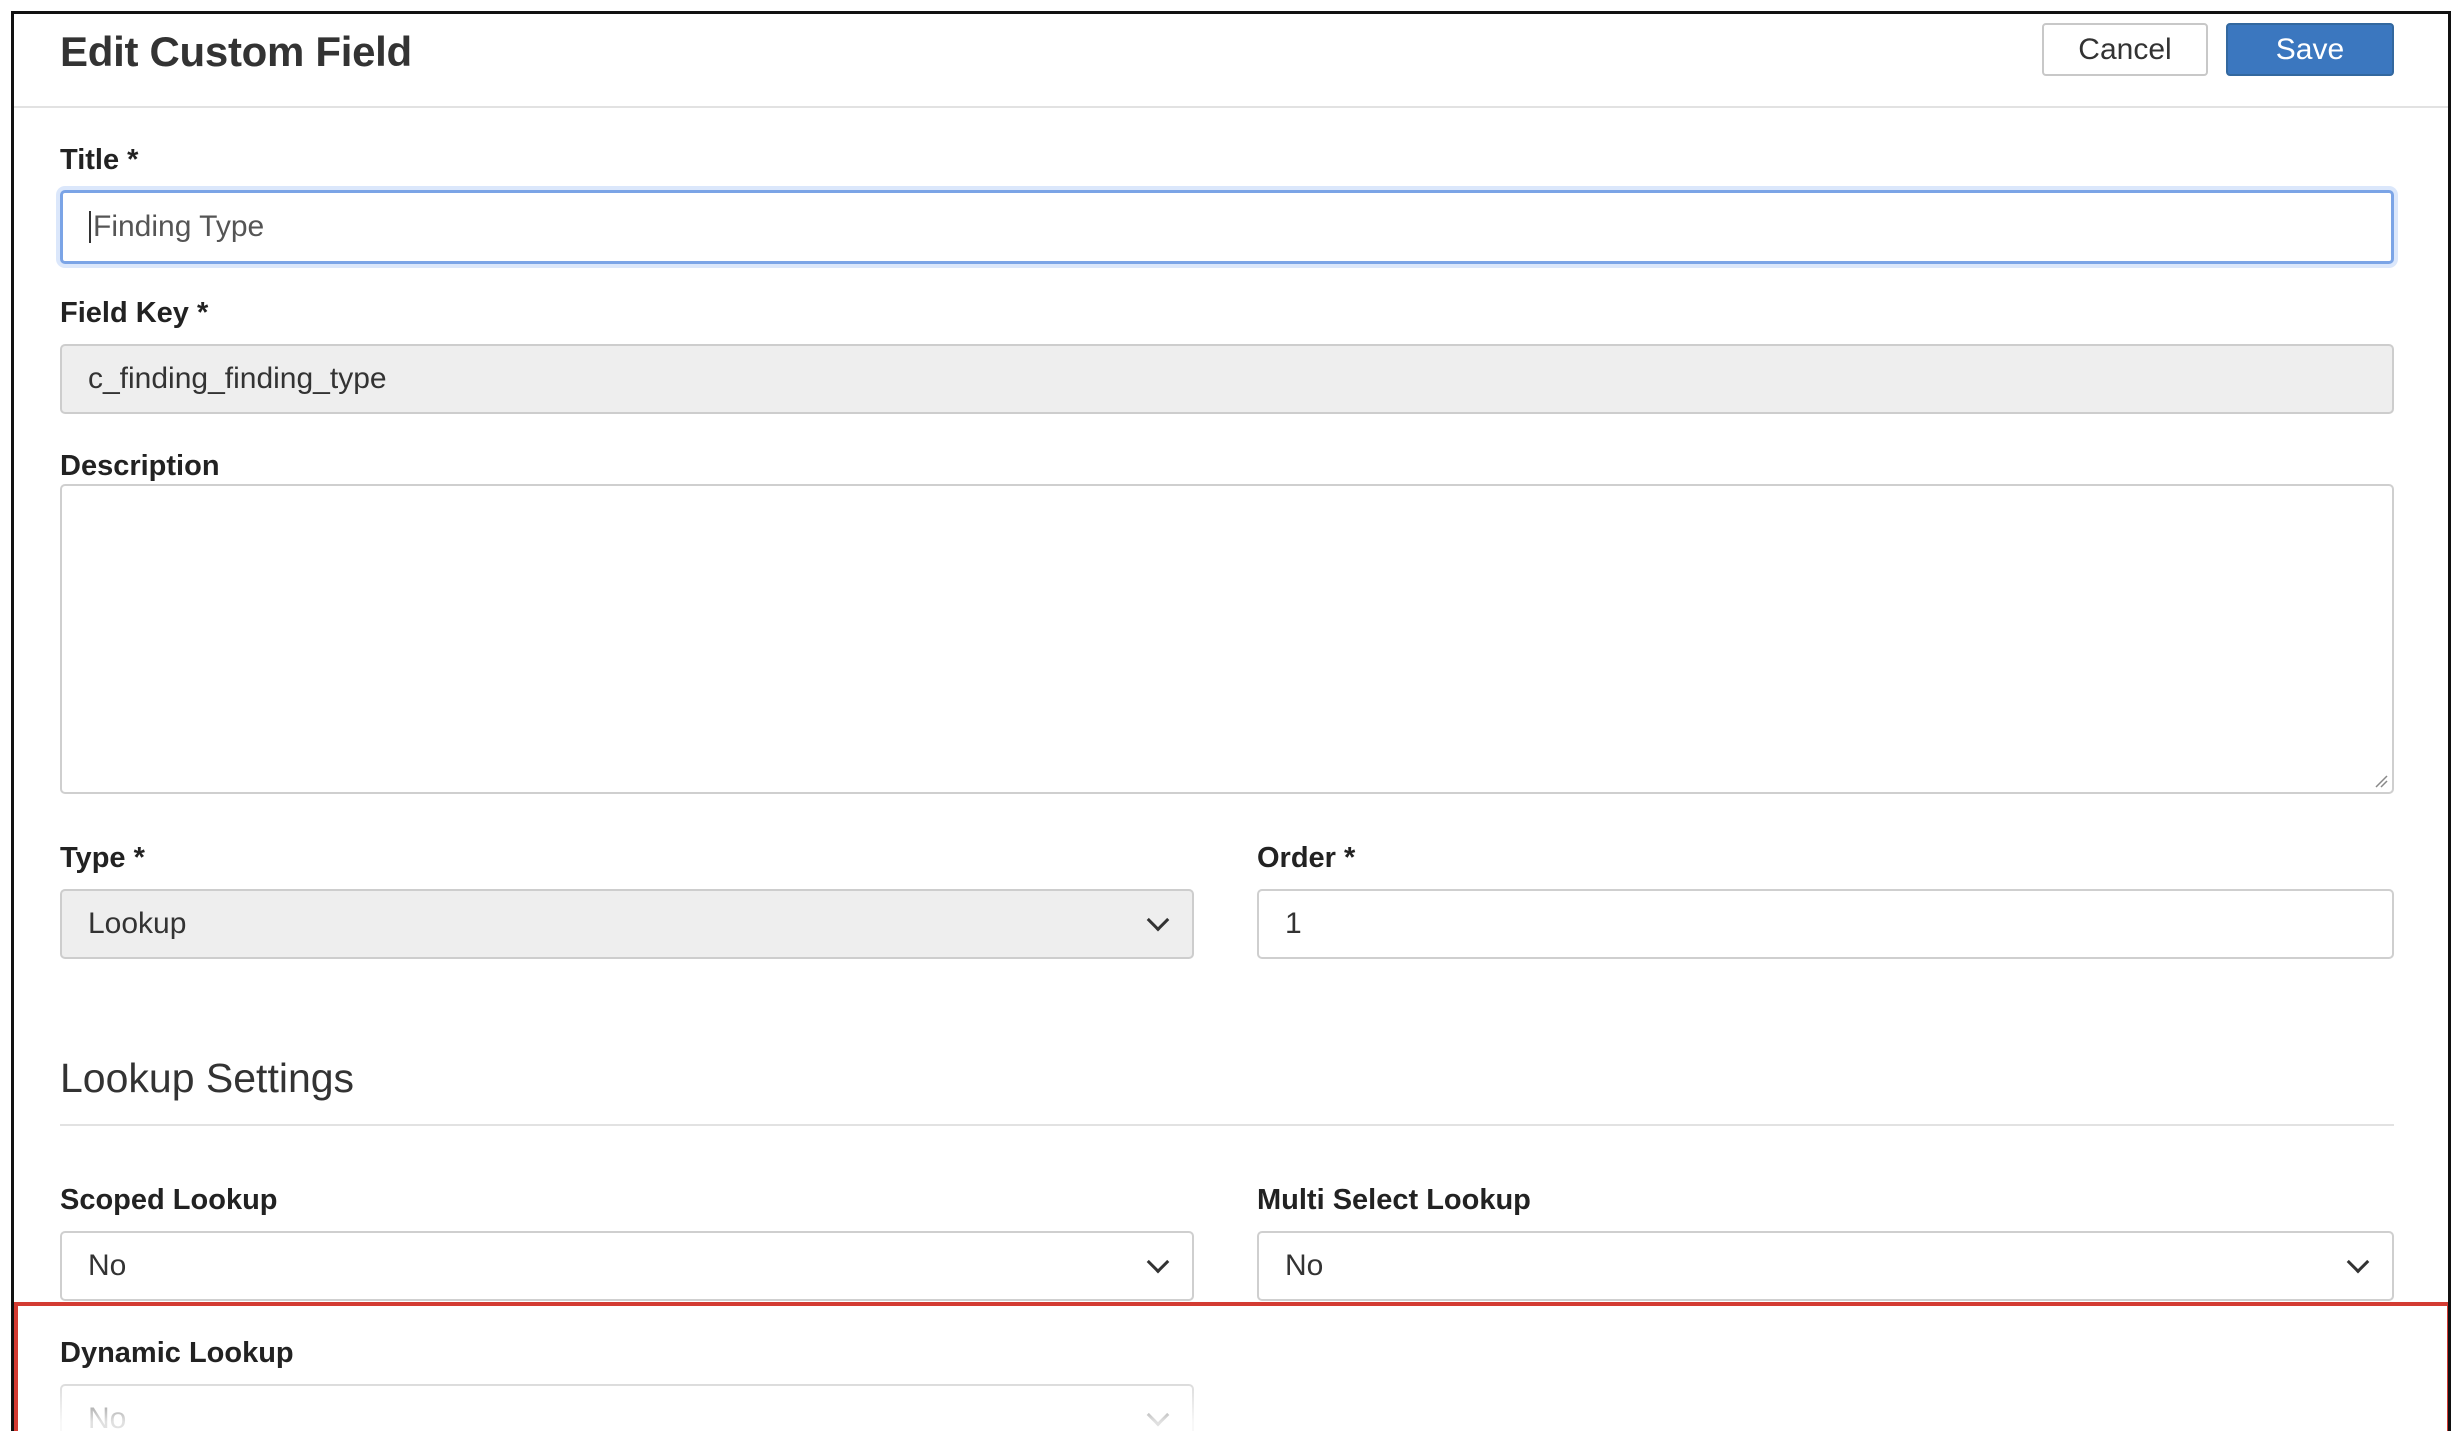 The width and height of the screenshot is (2462, 1452). What do you see at coordinates (627, 924) in the screenshot?
I see `type-select: Lookup` at bounding box center [627, 924].